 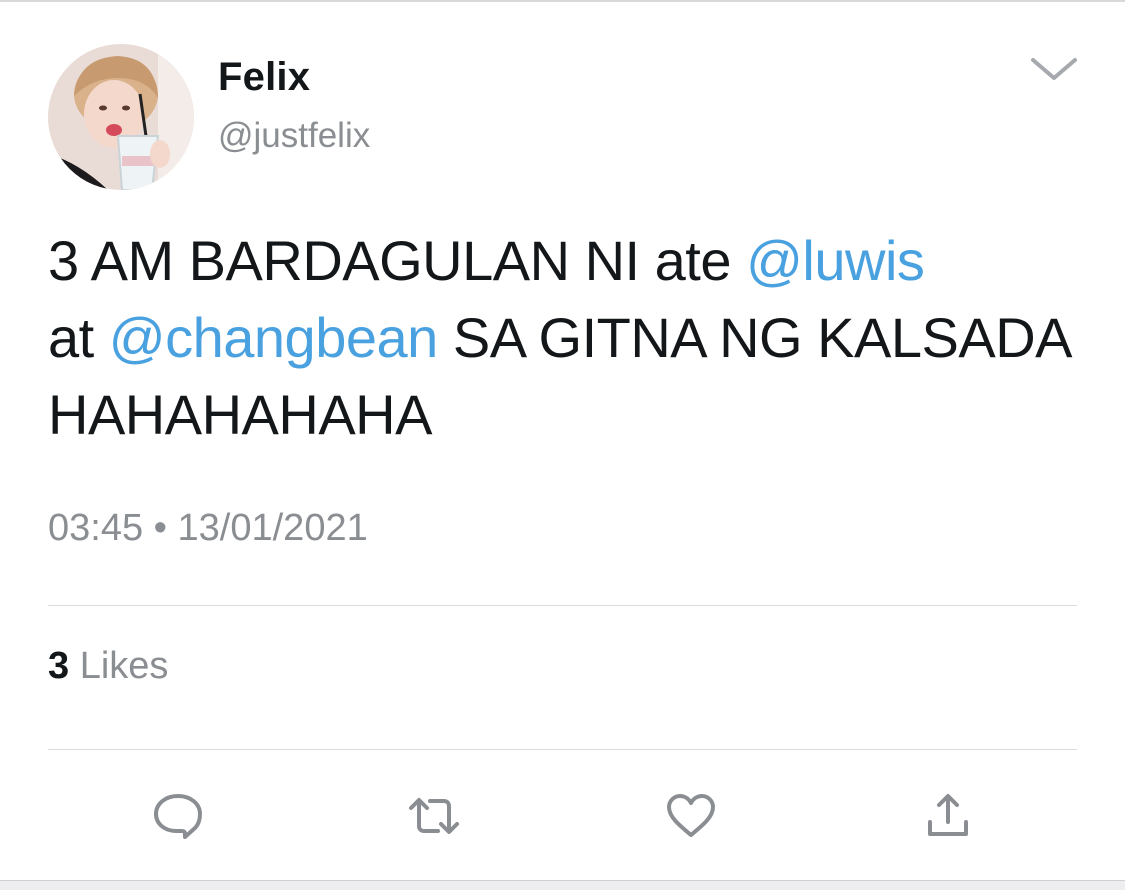 I want to click on tweet-text-part: at, so click(x=78, y=337).